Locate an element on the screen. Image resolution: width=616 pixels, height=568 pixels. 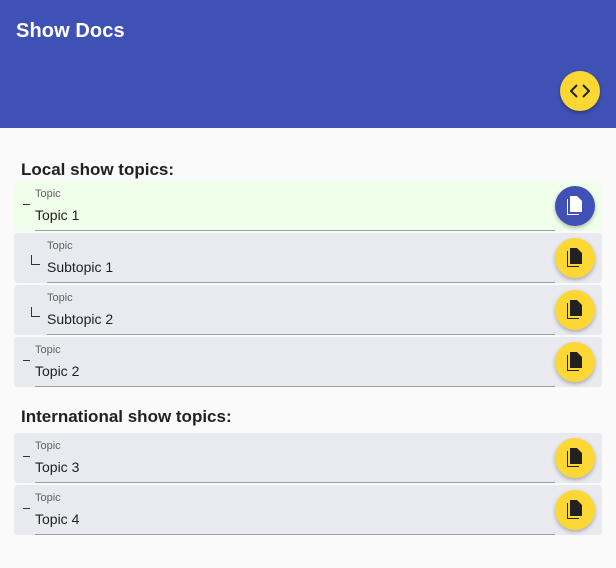
topic-row: Topic Topic 4 is located at coordinates (308, 510).